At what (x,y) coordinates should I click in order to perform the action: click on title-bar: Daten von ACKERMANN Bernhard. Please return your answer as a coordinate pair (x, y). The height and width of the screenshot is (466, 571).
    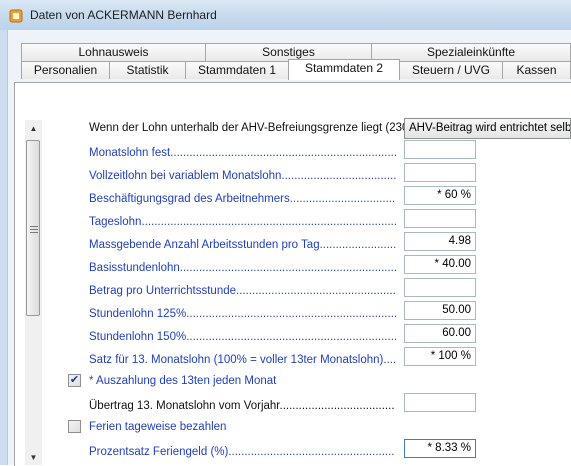
    Looking at the image, I should click on (285, 15).